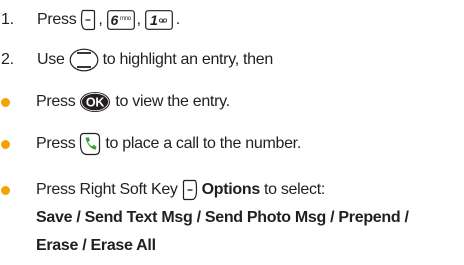 This screenshot has height=265, width=464. I want to click on bullet-text: to view the entry., so click(172, 101).